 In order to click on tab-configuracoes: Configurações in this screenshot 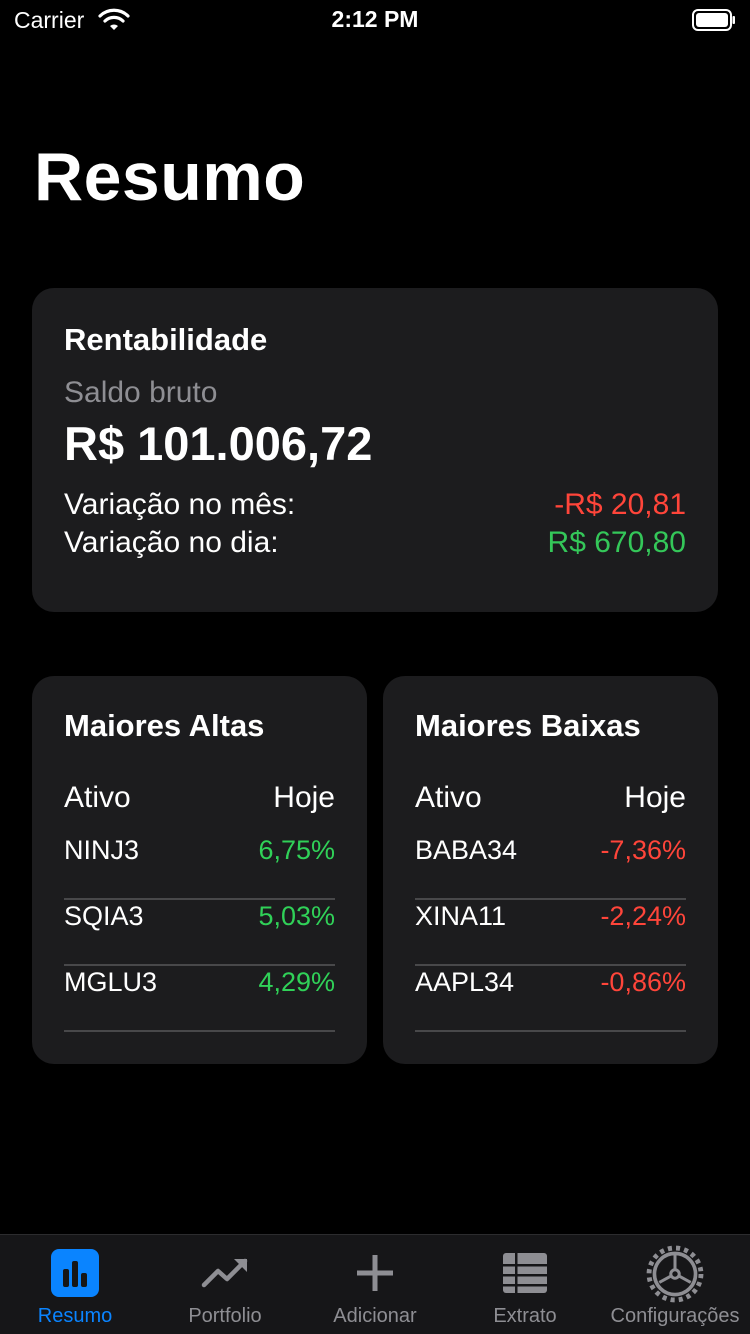, I will do `click(675, 1284)`.